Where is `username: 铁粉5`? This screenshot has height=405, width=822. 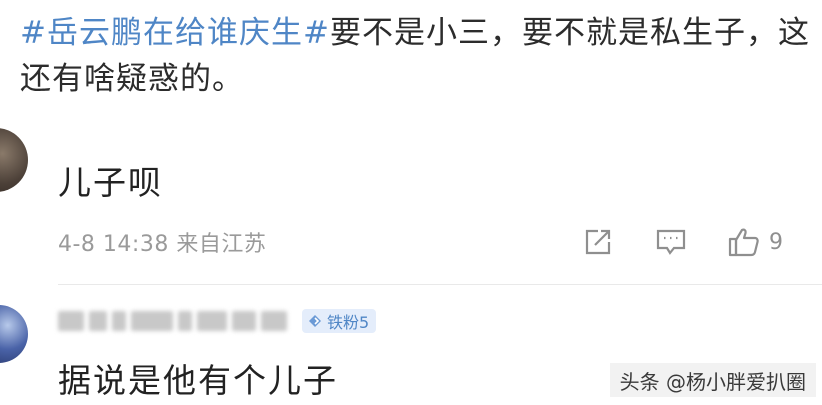 username: 铁粉5 is located at coordinates (217, 321).